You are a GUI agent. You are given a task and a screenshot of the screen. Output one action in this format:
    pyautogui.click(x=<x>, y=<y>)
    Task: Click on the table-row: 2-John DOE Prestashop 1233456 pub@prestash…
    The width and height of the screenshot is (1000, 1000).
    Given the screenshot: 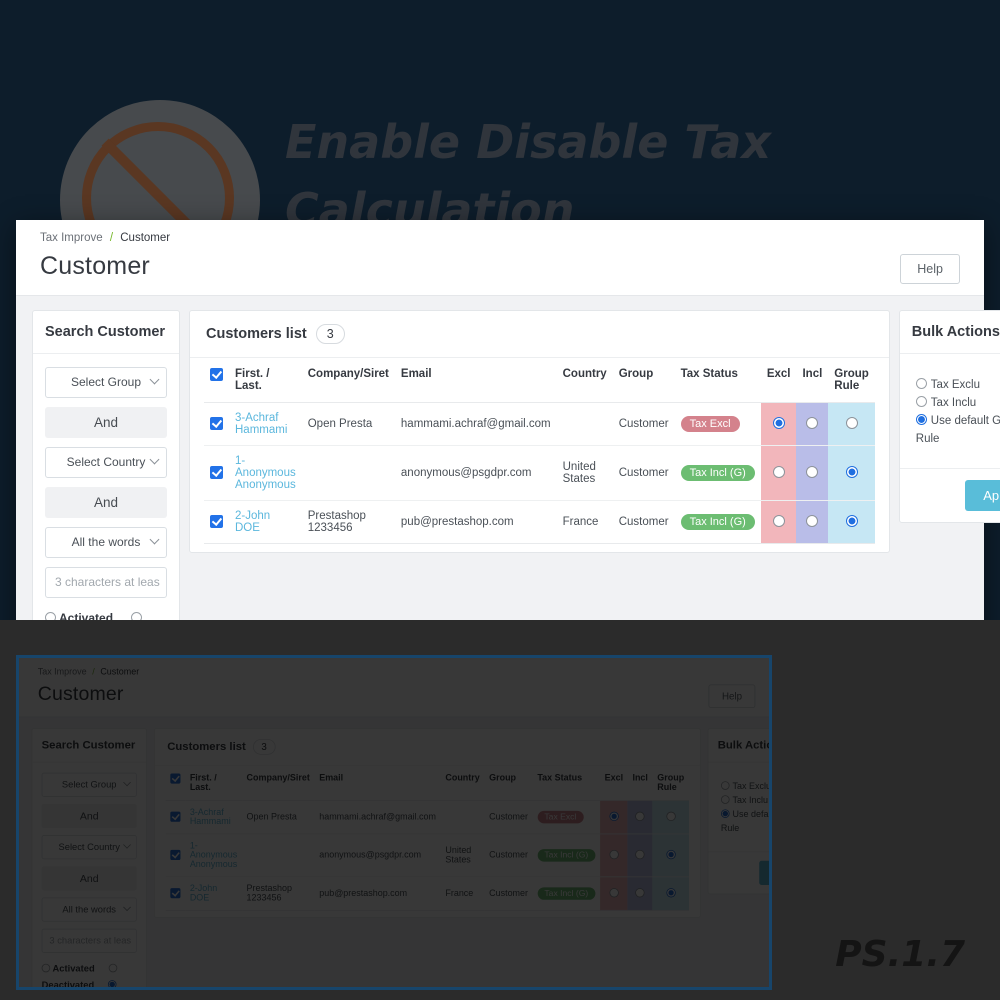 What is the action you would take?
    pyautogui.click(x=427, y=893)
    